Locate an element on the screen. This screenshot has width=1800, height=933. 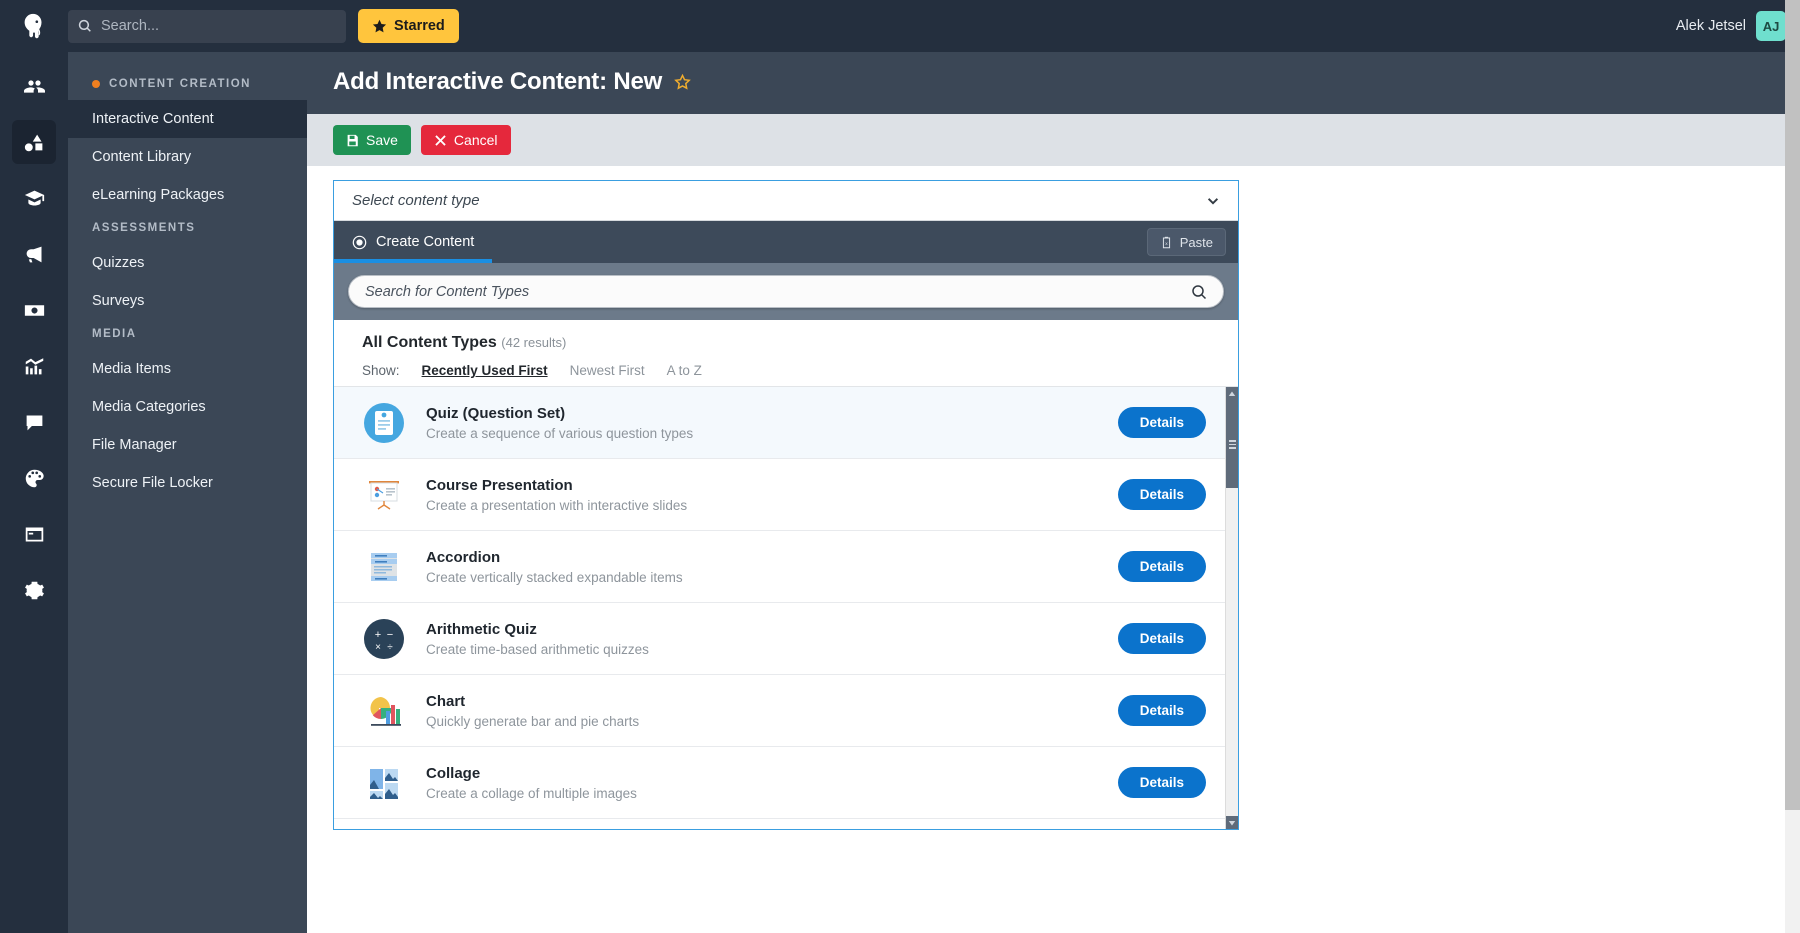
sidebar-item-content-library: Content Library is located at coordinates (187, 157).